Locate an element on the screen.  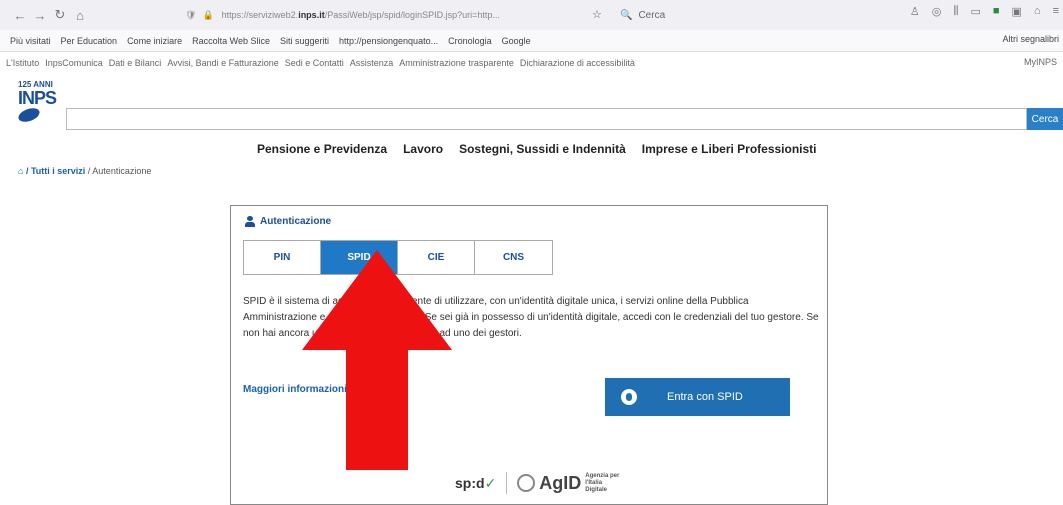
breadcrumb-current: / Autenticazione is located at coordinates (118, 171).